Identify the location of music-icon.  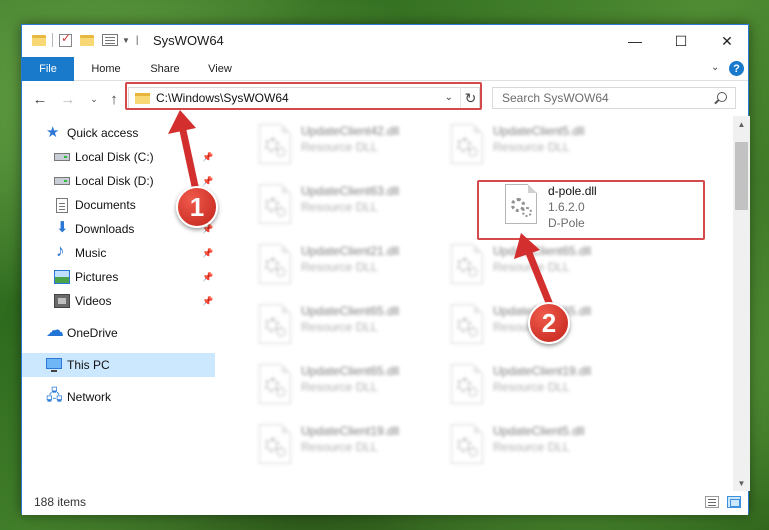
(62, 251).